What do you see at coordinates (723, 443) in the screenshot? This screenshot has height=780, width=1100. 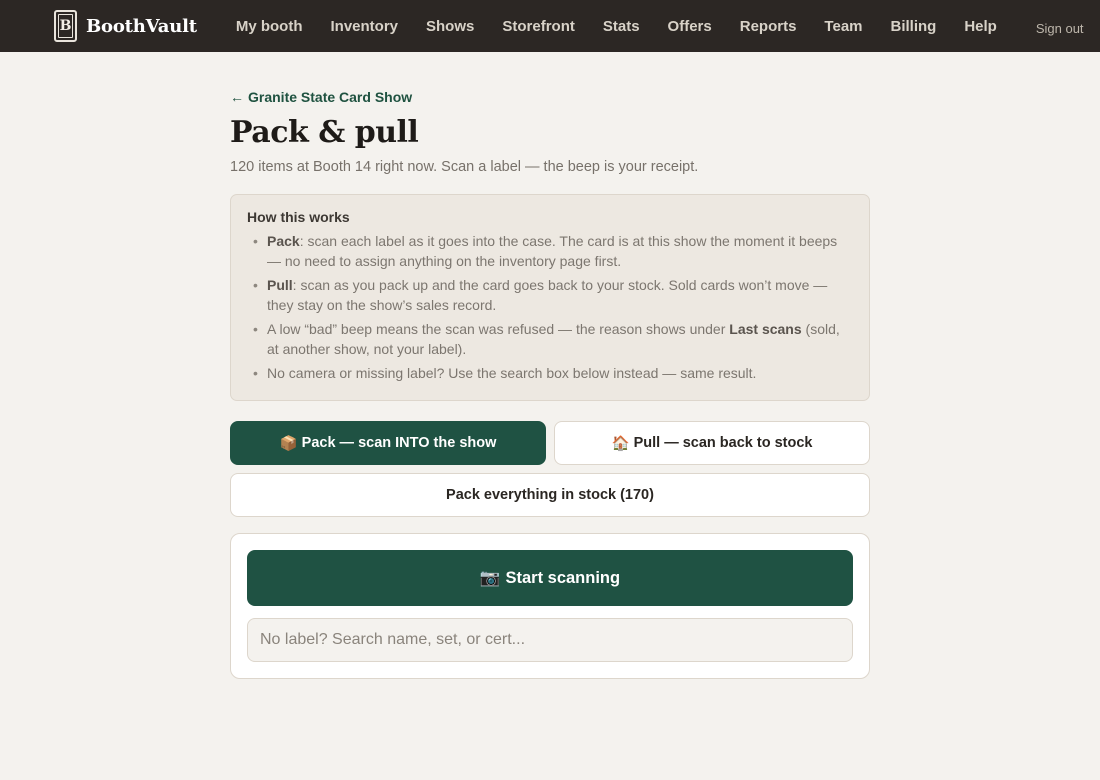 I see `pull-mode-label: Pull — scan back to stock` at bounding box center [723, 443].